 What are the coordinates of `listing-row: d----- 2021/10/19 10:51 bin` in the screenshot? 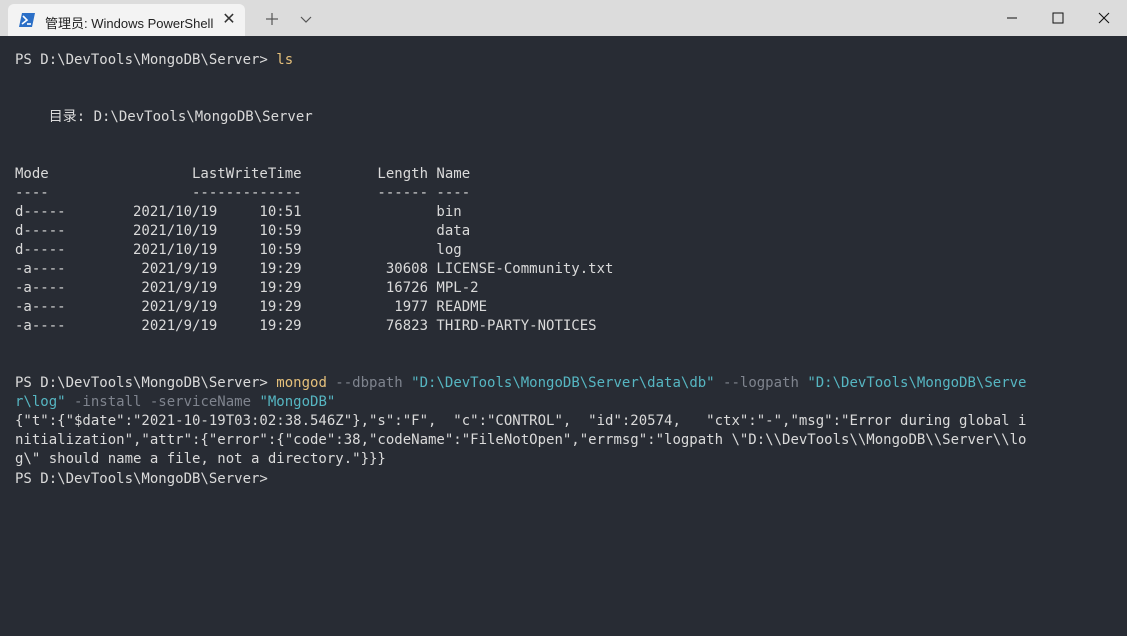 It's located at (238, 212).